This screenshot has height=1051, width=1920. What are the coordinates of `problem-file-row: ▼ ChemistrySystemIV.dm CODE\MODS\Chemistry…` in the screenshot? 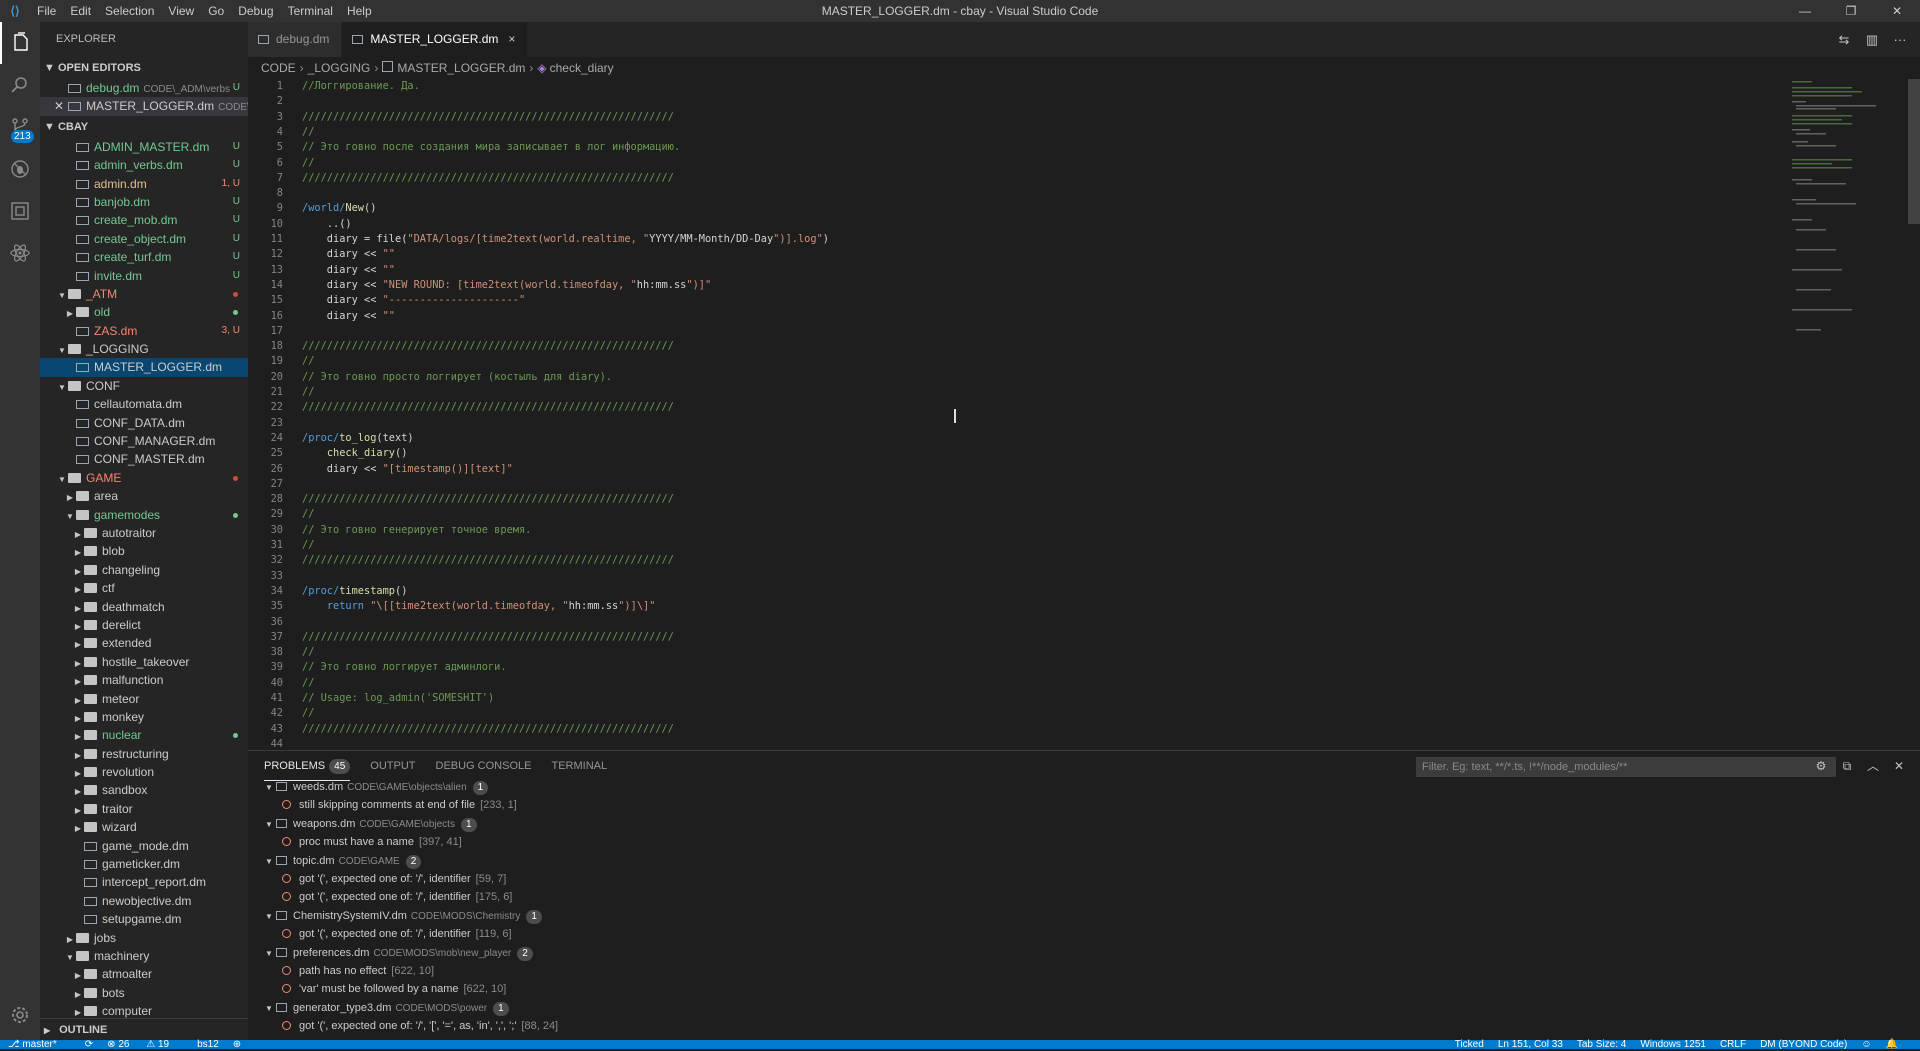 It's located at (402, 916).